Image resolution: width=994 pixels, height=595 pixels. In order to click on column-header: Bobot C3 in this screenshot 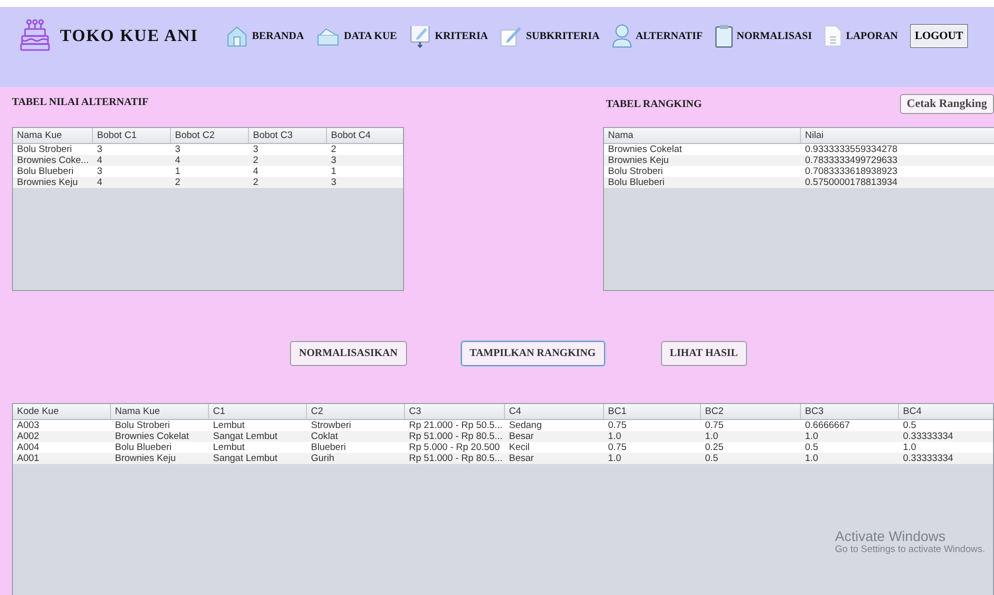, I will do `click(288, 135)`.